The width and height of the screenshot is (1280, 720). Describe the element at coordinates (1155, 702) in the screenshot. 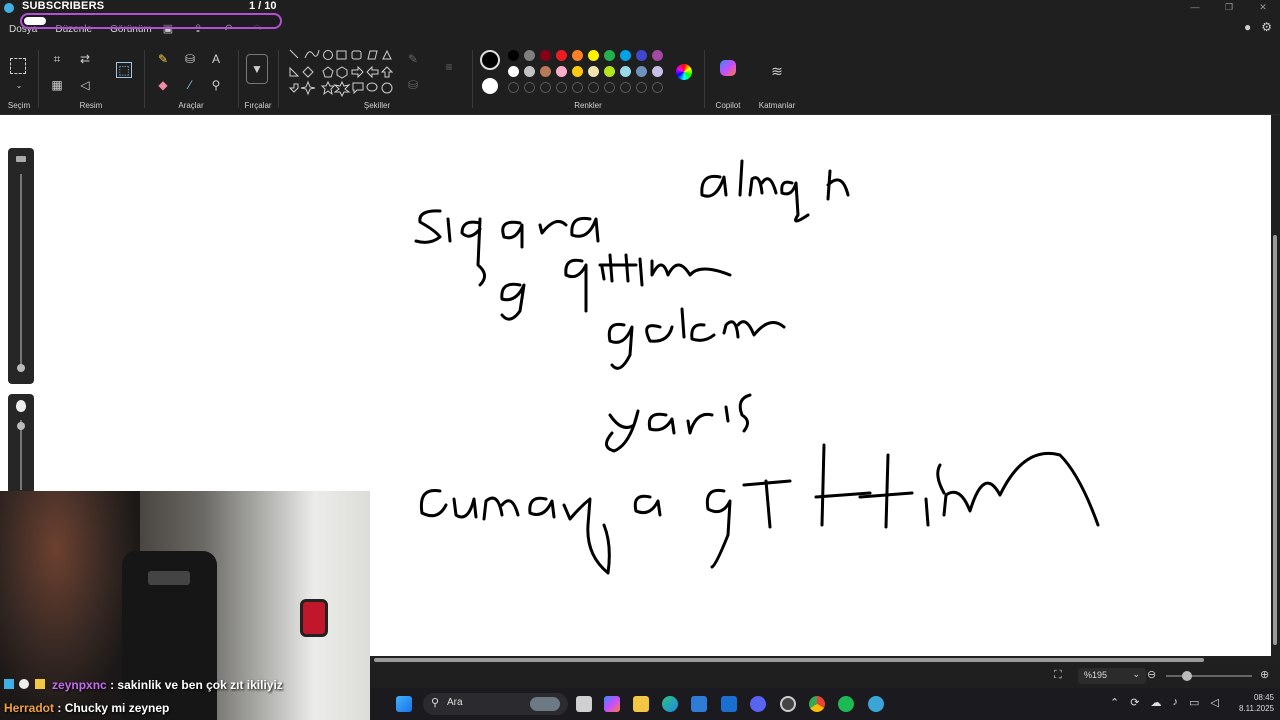

I see `cloud-icon: ☁` at that location.